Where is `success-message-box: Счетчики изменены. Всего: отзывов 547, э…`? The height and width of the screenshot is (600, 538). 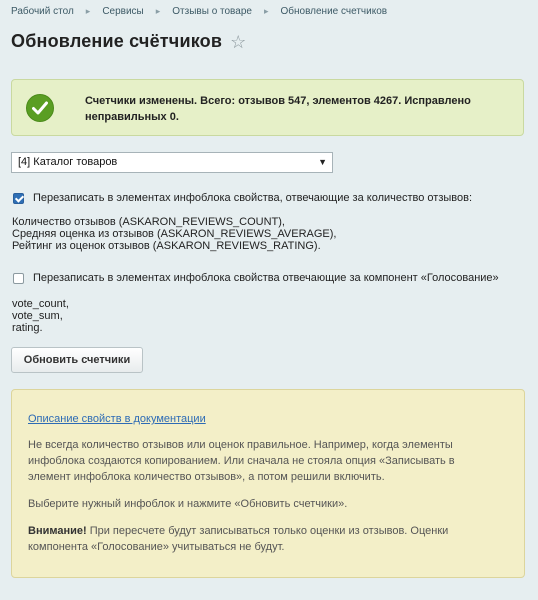
success-message-box: Счетчики изменены. Всего: отзывов 547, э… is located at coordinates (267, 107).